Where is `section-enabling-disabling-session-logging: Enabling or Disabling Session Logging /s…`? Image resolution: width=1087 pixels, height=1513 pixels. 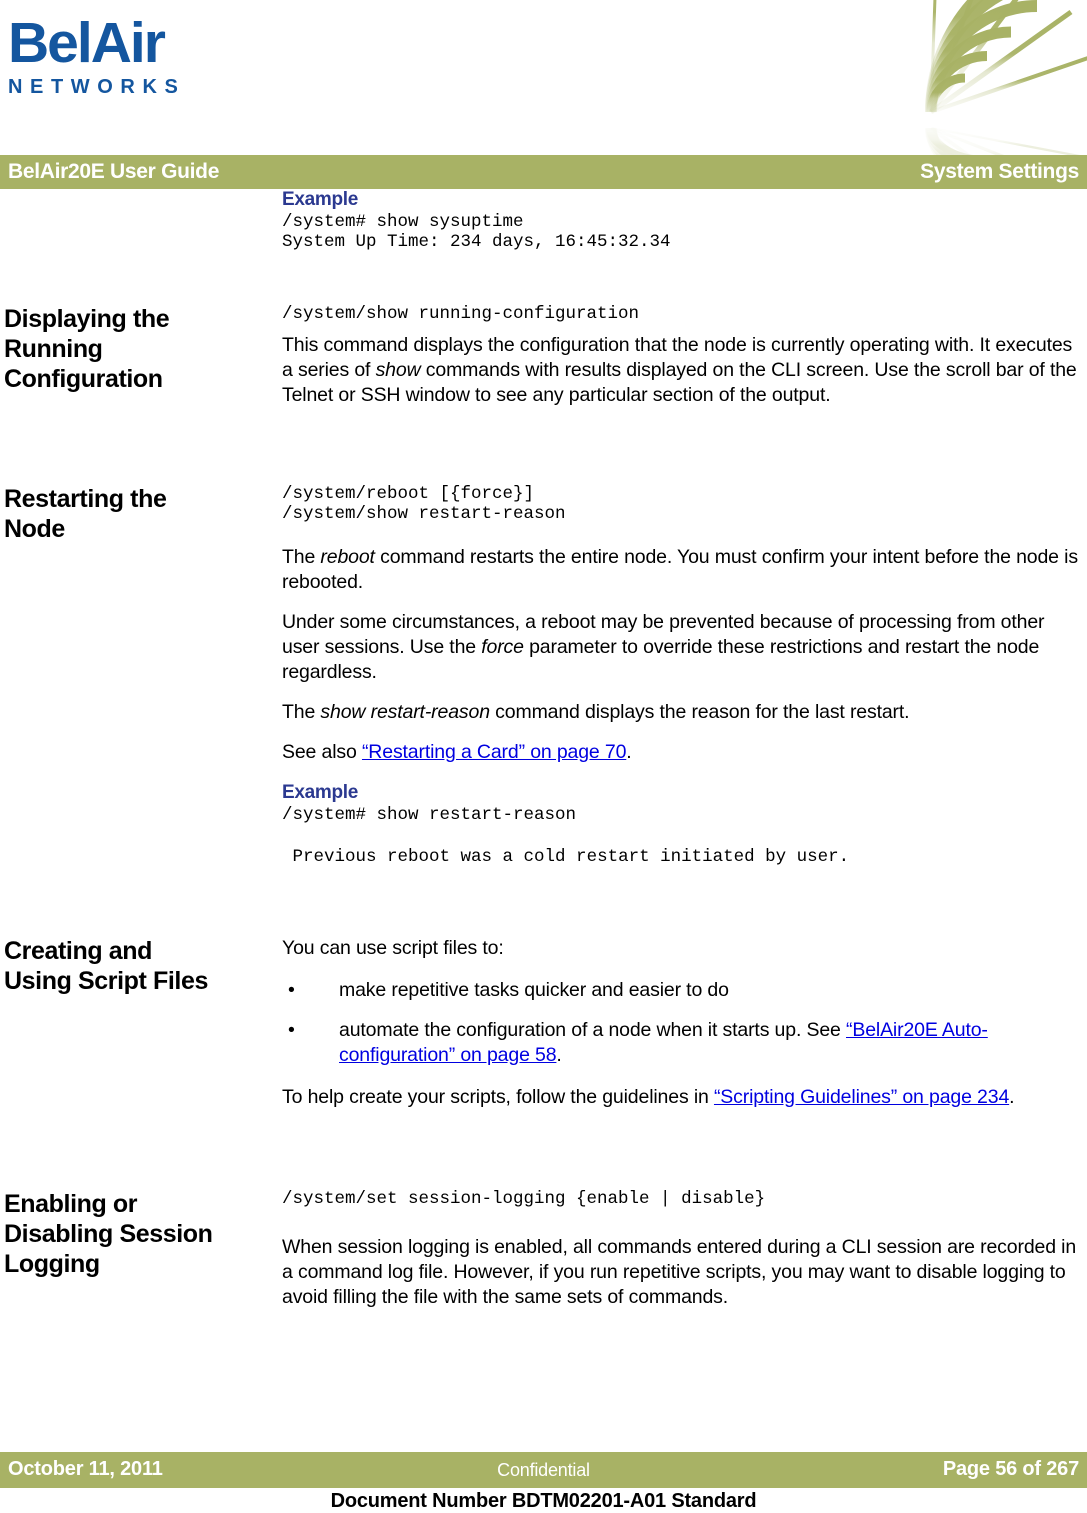
section-enabling-disabling-session-logging: Enabling or Disabling Session Logging /s… is located at coordinates (543, 1249).